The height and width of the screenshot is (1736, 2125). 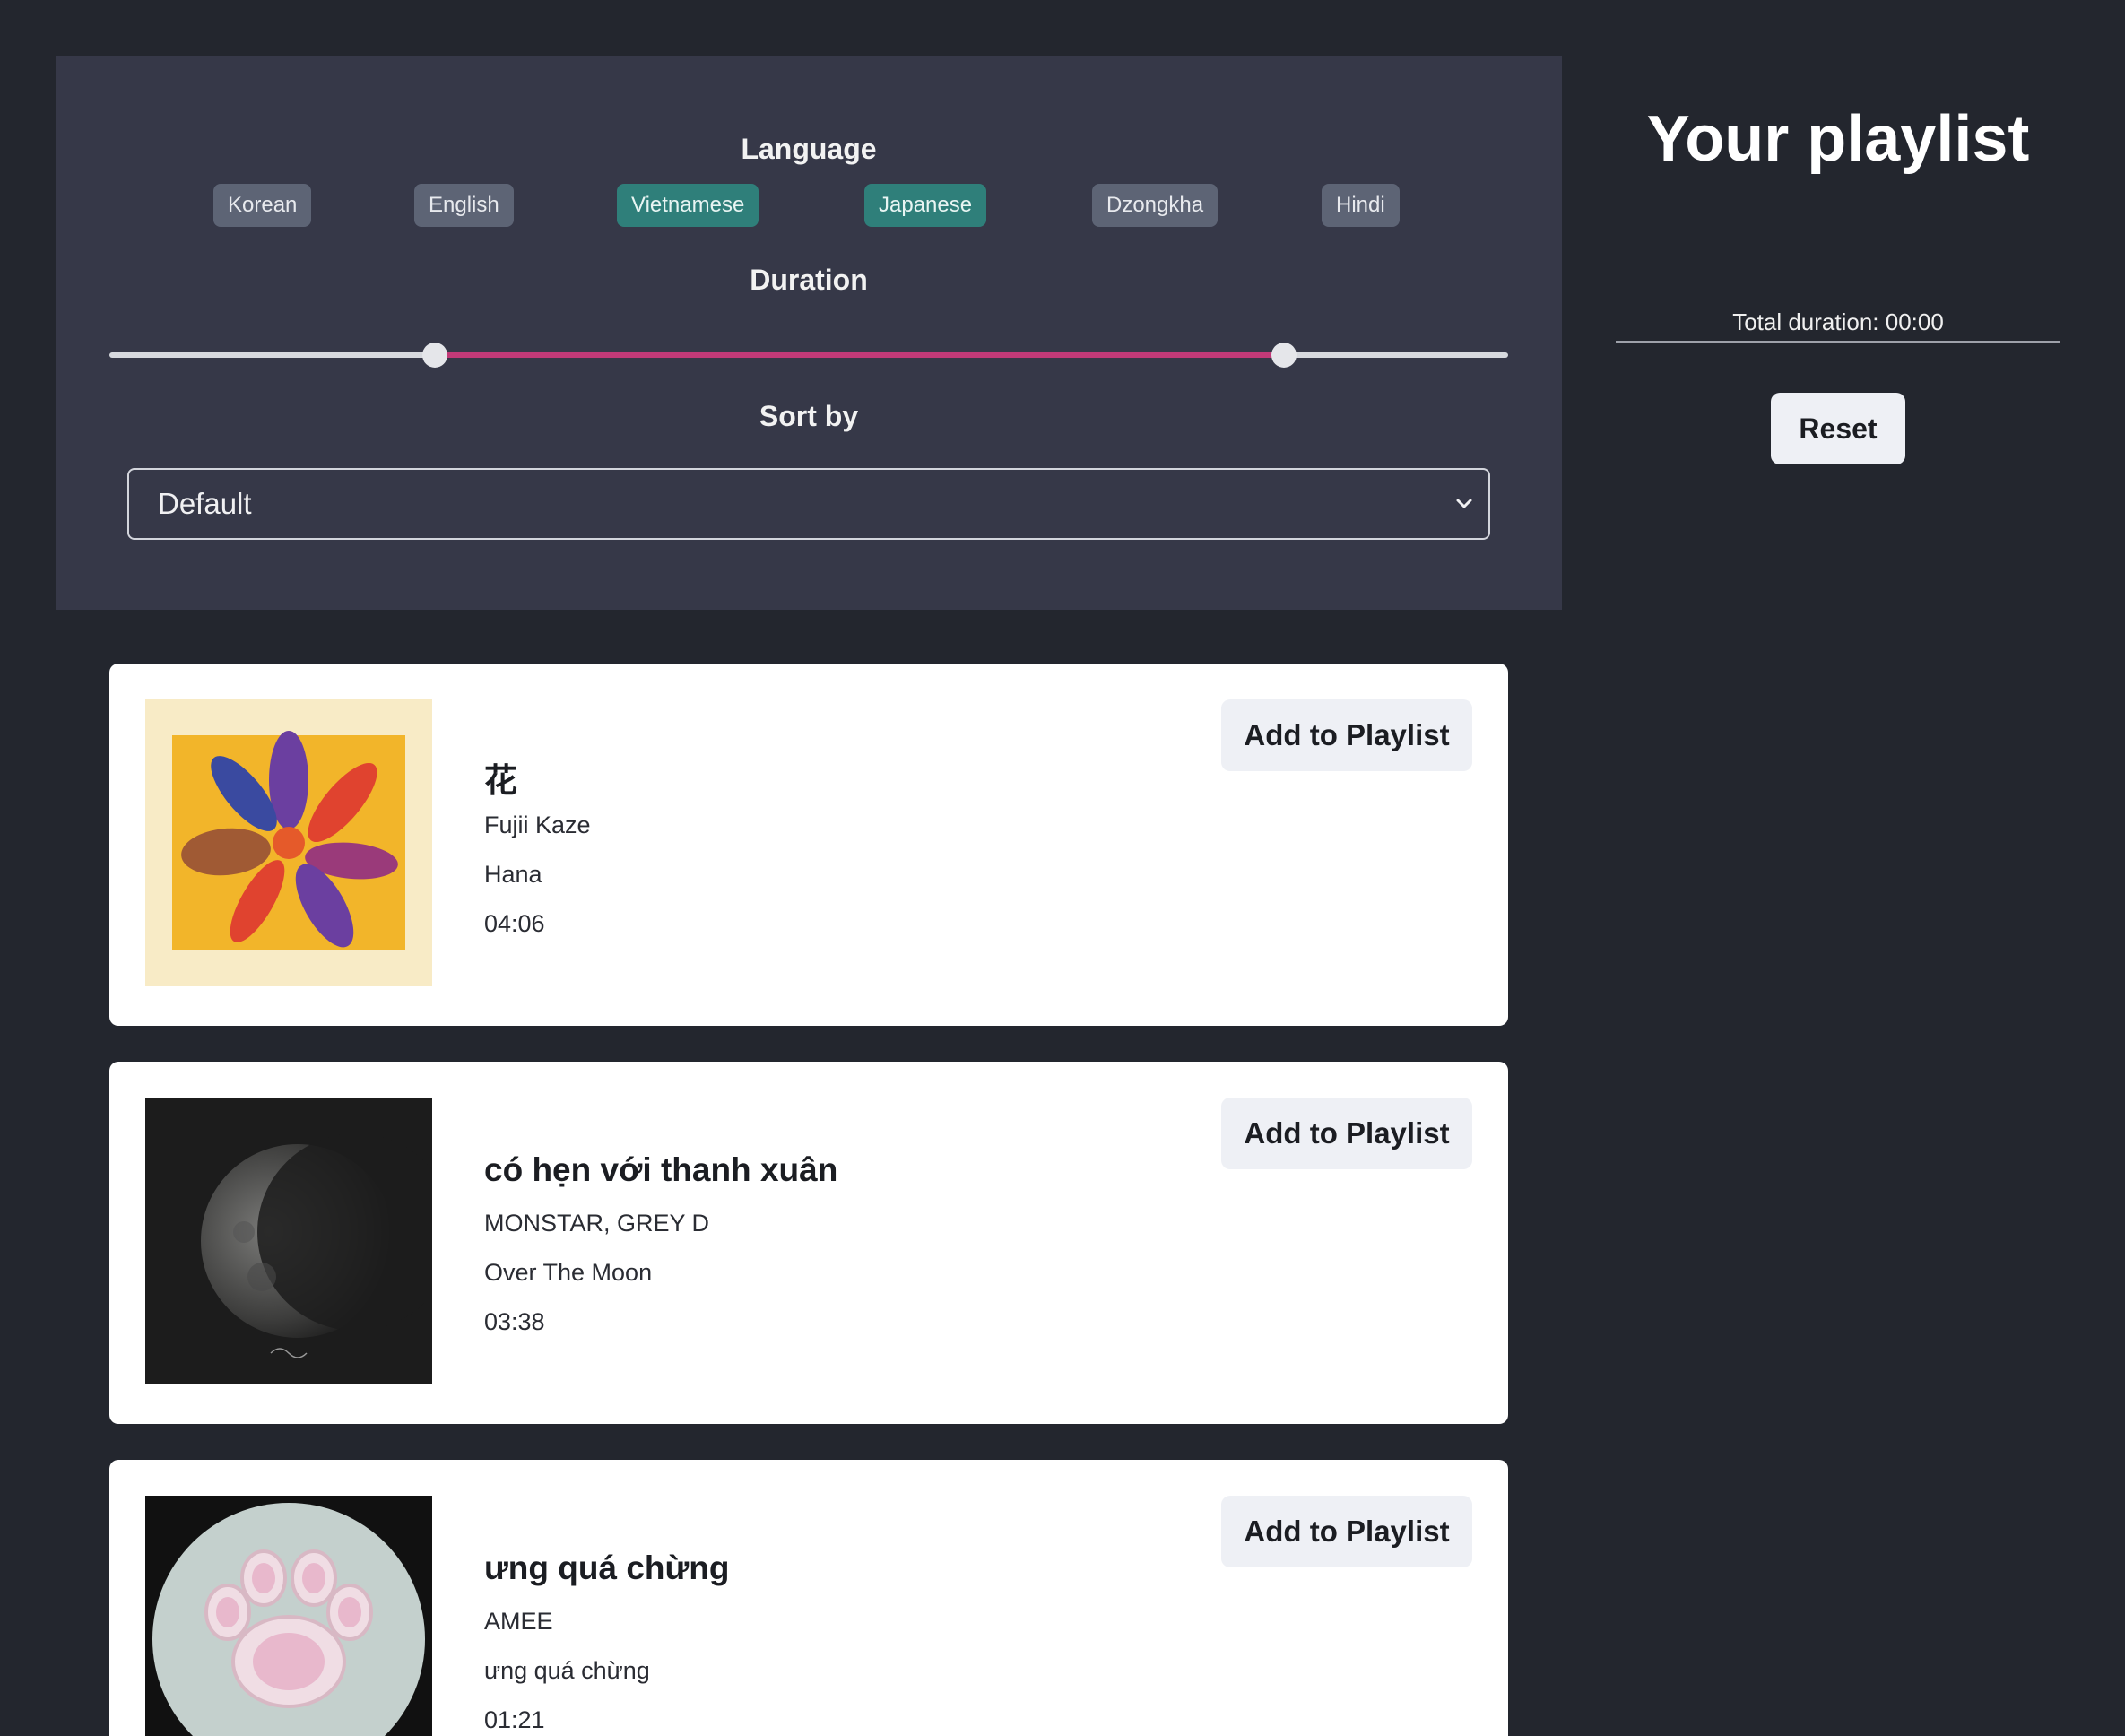 What do you see at coordinates (1838, 429) in the screenshot?
I see `reset-button: Reset` at bounding box center [1838, 429].